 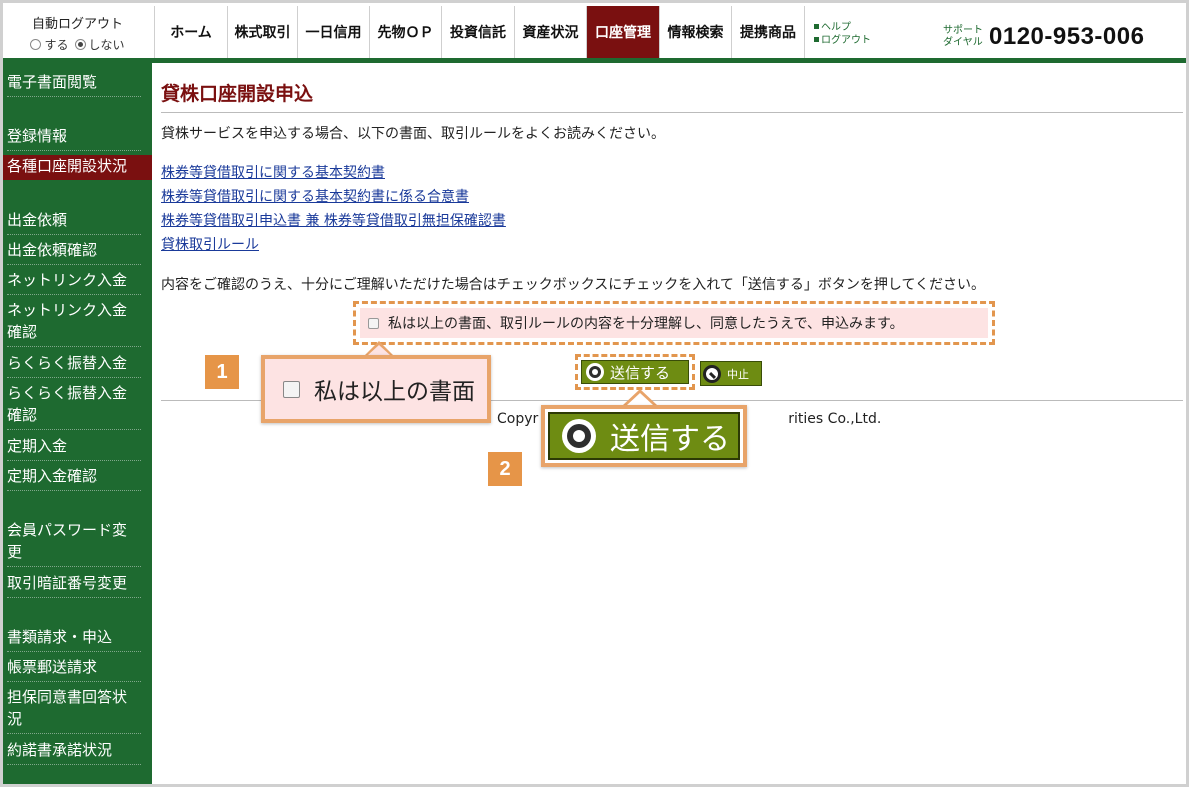 I want to click on step-badge-1: 1, so click(x=222, y=372).